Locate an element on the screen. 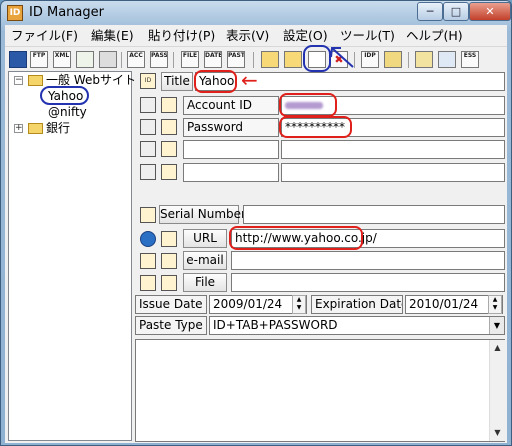 The width and height of the screenshot is (512, 446). new-item-icon is located at coordinates (317, 59).